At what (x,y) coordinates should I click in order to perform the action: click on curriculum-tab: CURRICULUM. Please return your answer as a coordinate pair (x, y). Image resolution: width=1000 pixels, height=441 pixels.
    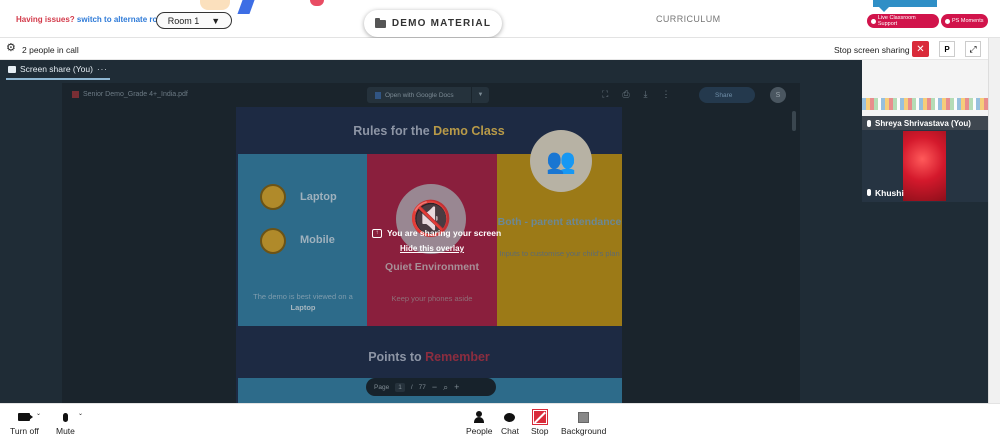
    Looking at the image, I should click on (688, 19).